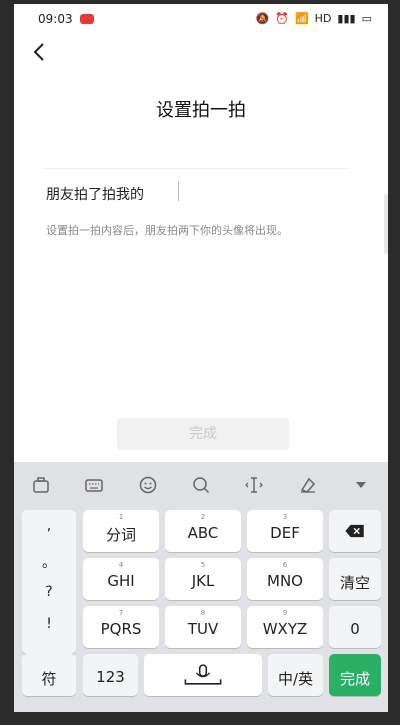  Describe the element at coordinates (308, 485) in the screenshot. I see `clean-icon` at that location.